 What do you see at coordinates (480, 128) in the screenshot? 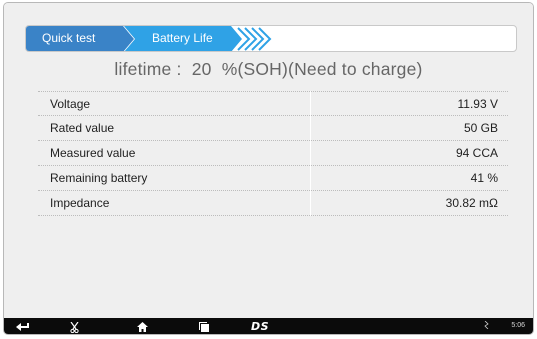
I see `row-value: 50 GB` at bounding box center [480, 128].